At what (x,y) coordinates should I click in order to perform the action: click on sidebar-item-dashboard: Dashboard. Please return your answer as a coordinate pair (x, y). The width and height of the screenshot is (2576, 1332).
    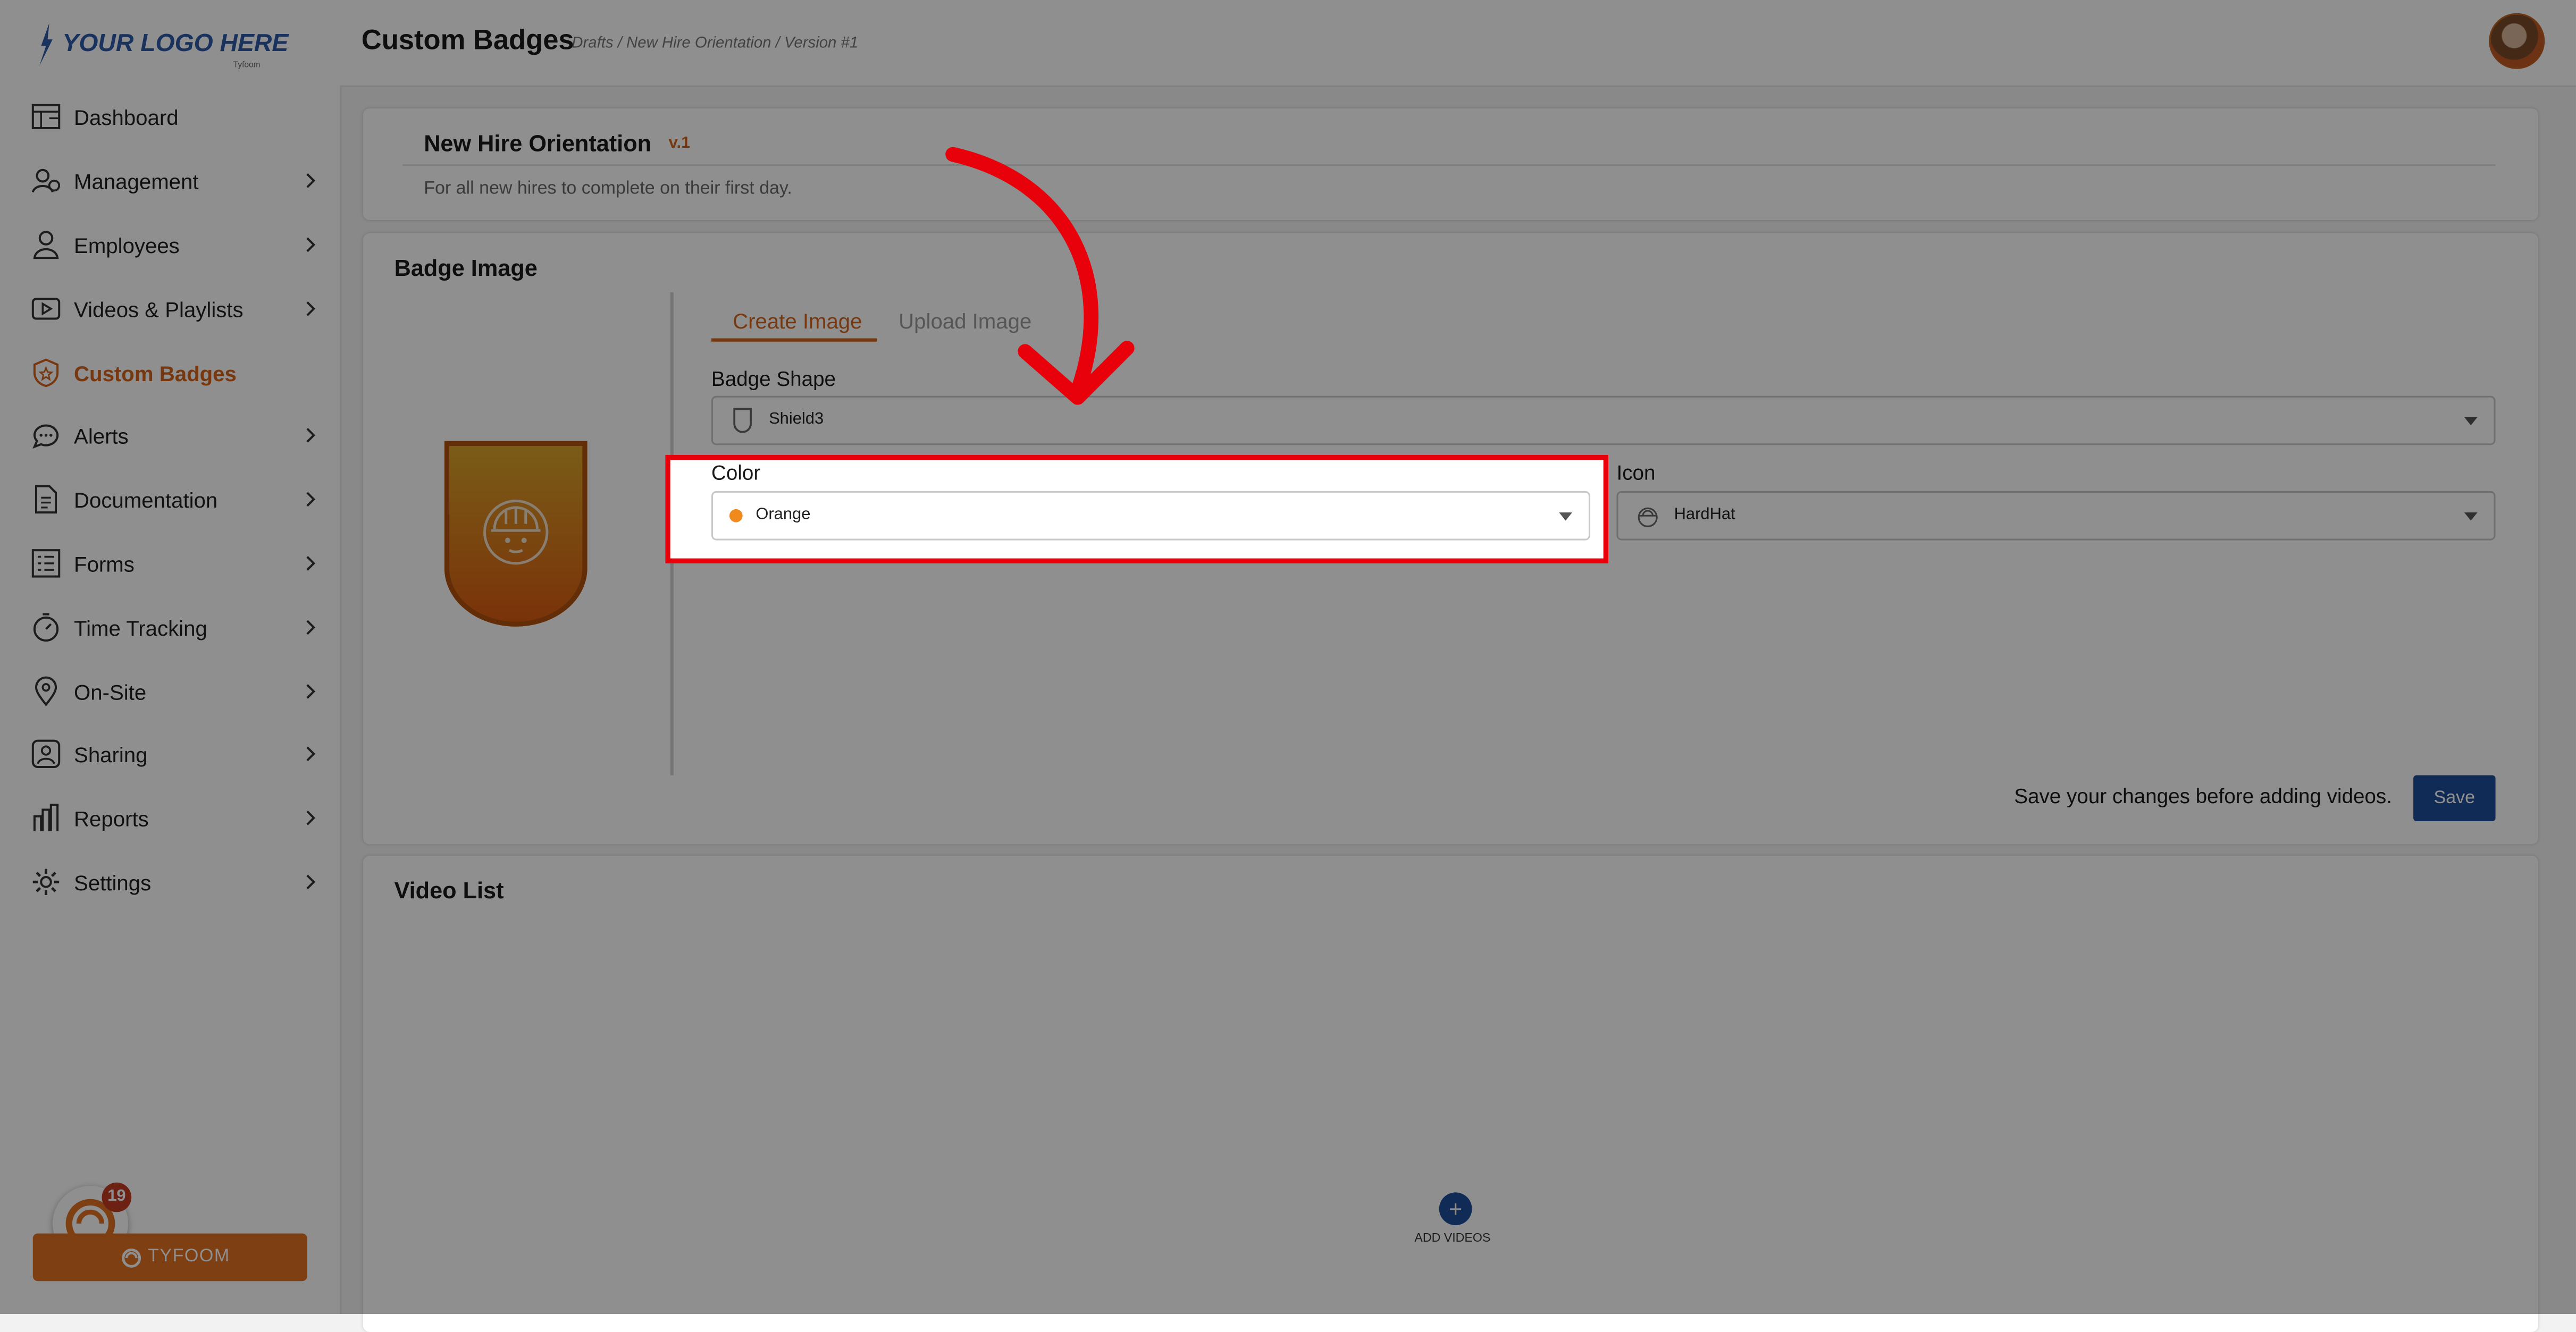
    Looking at the image, I should click on (174, 116).